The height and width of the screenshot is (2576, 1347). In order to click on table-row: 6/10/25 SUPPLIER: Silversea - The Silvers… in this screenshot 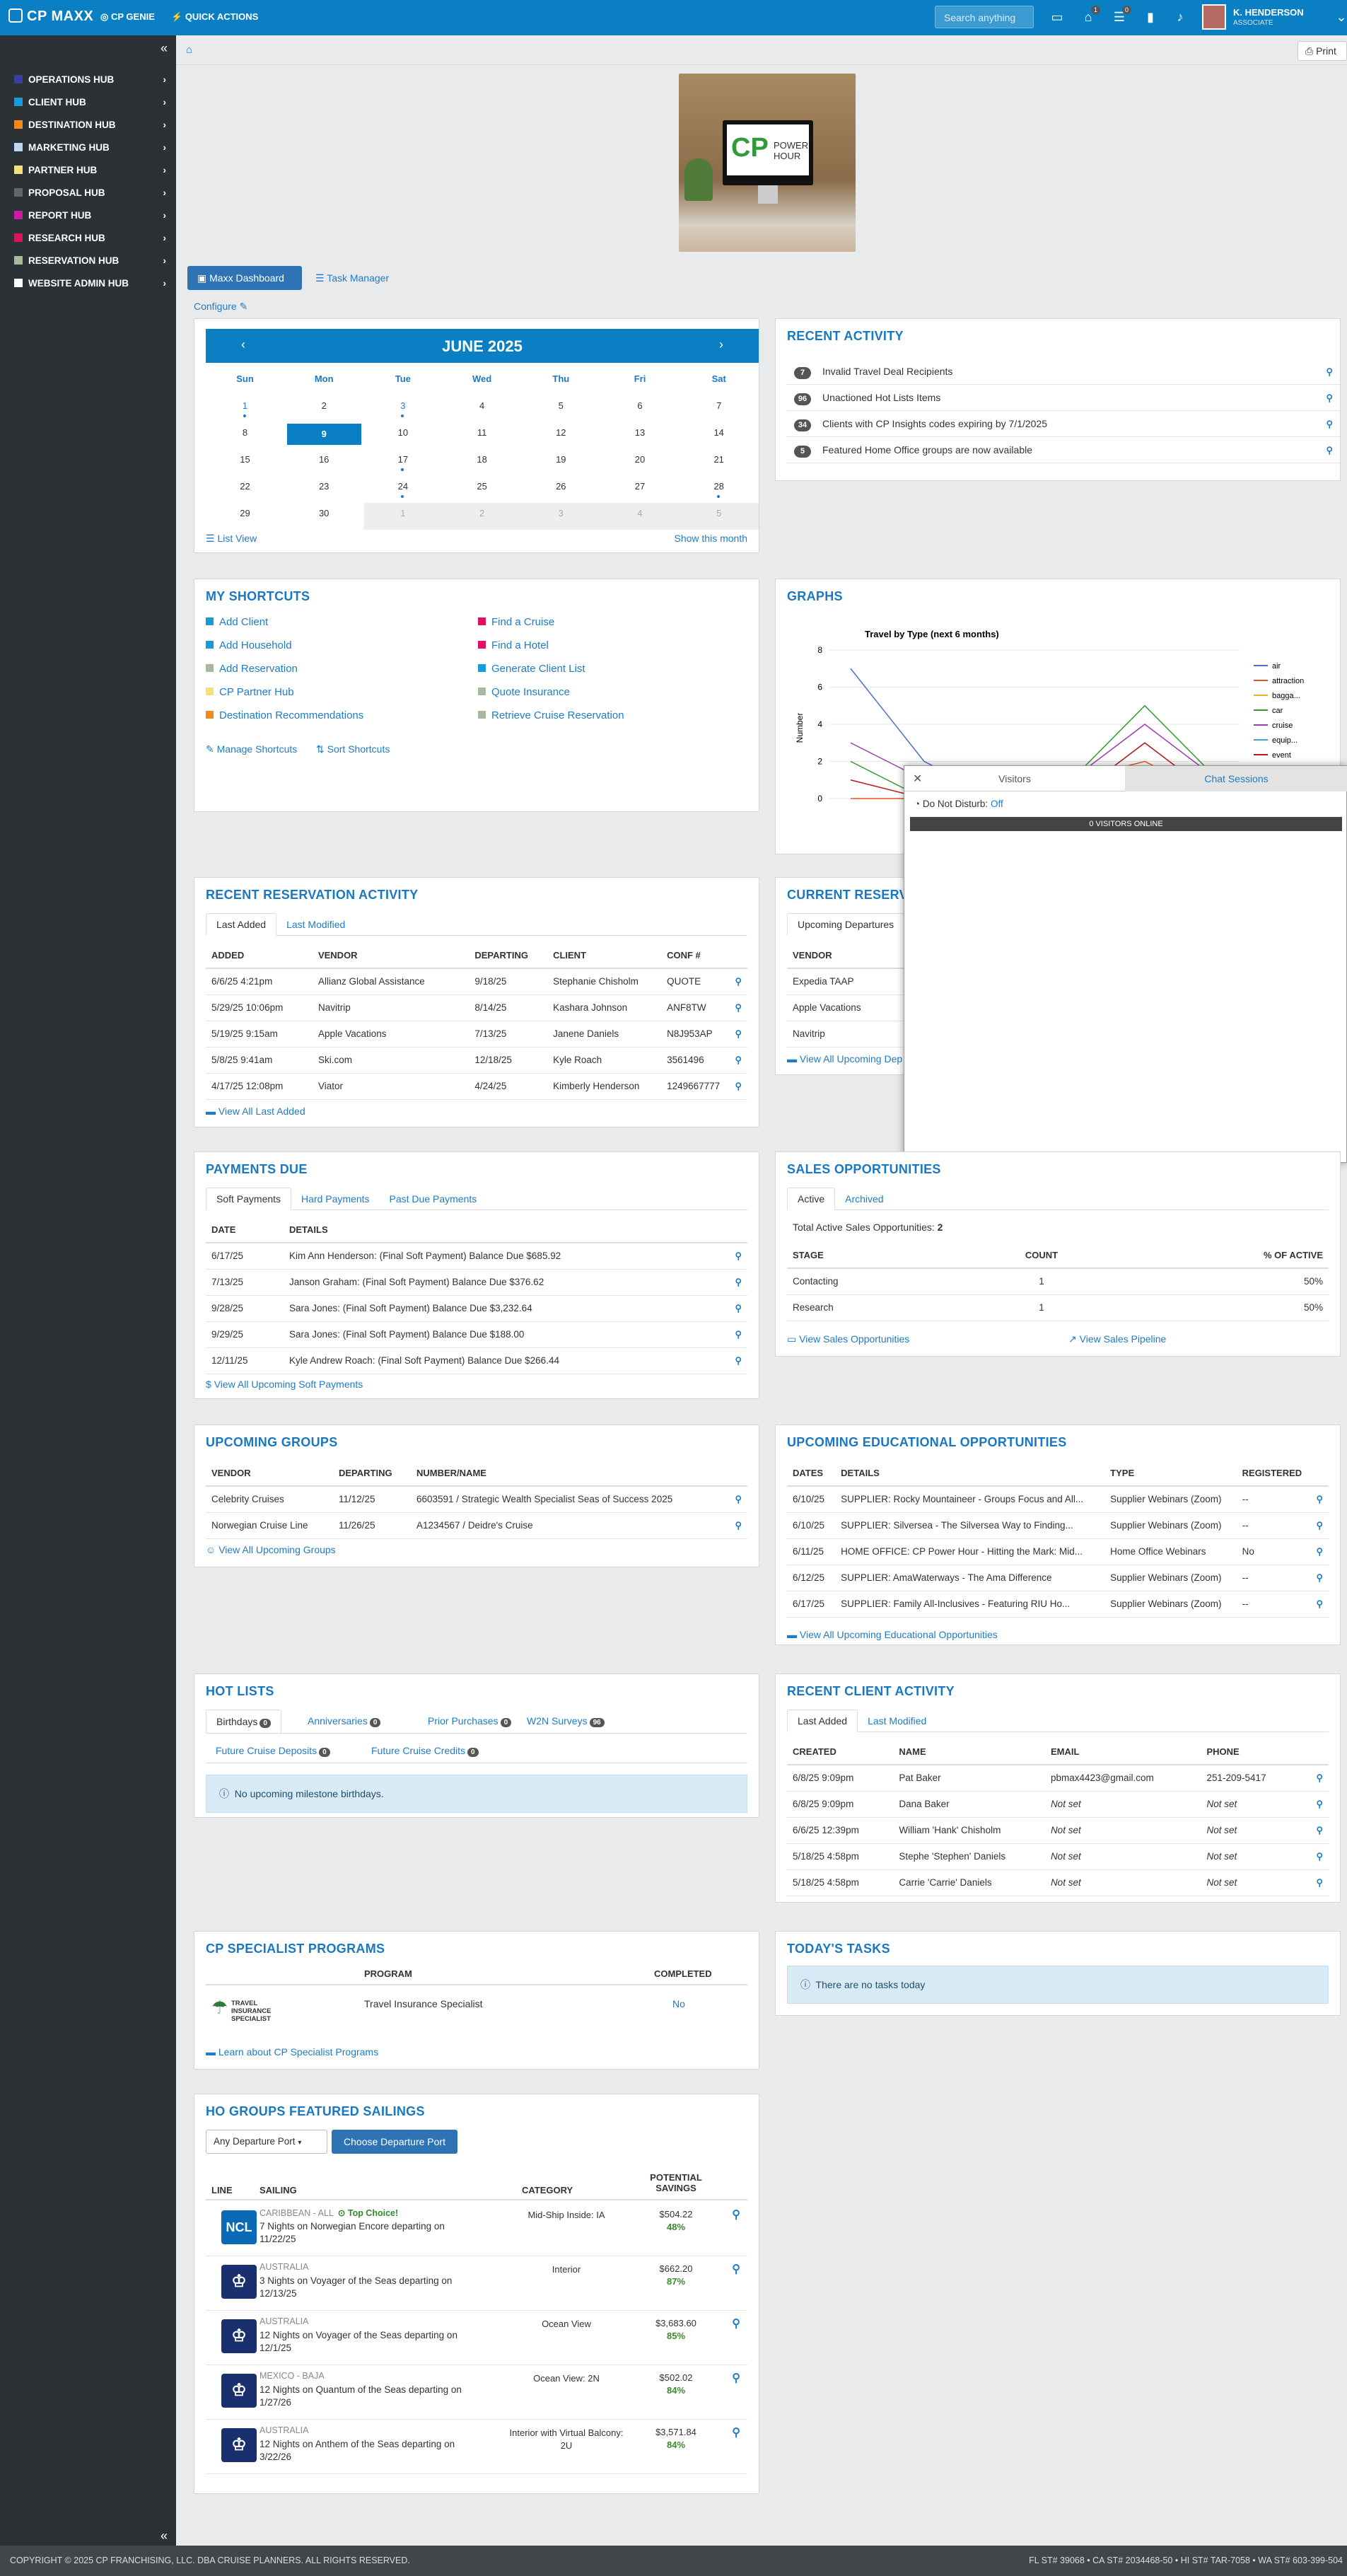, I will do `click(1058, 1525)`.